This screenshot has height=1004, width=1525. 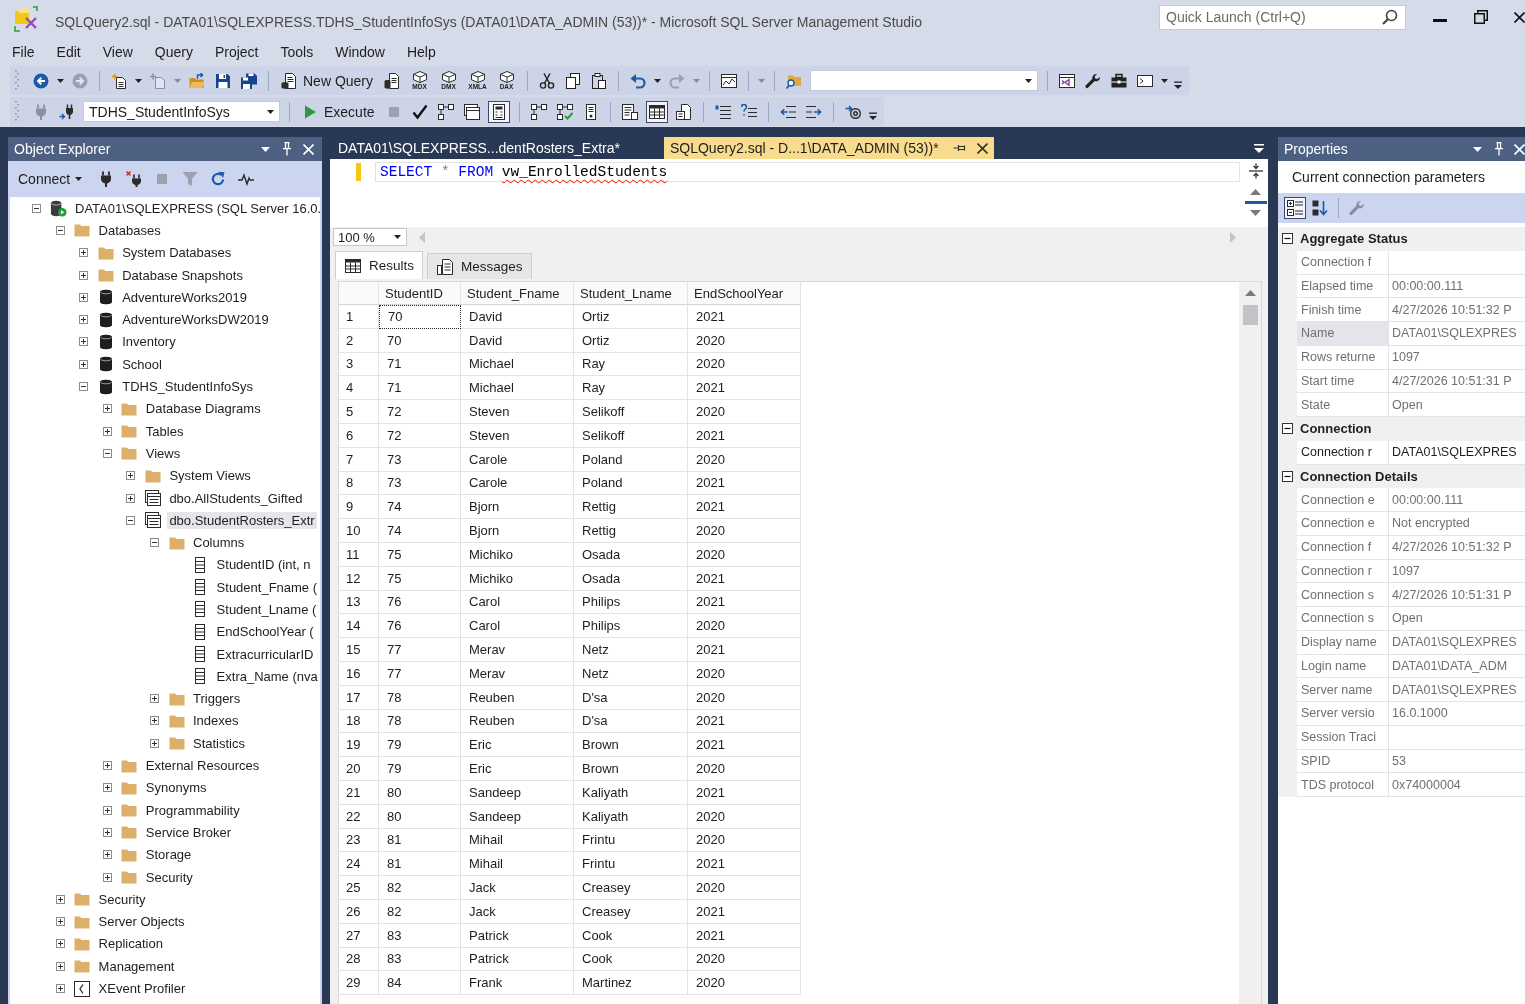 I want to click on property-name: Connection r, so click(x=1343, y=452).